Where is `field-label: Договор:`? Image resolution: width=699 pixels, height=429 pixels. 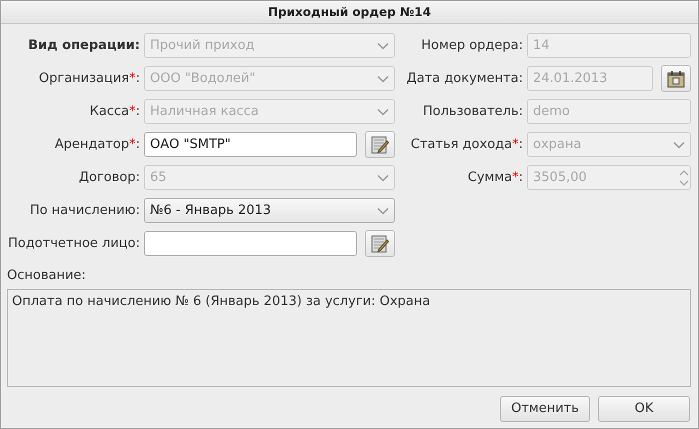 field-label: Договор: is located at coordinates (109, 177).